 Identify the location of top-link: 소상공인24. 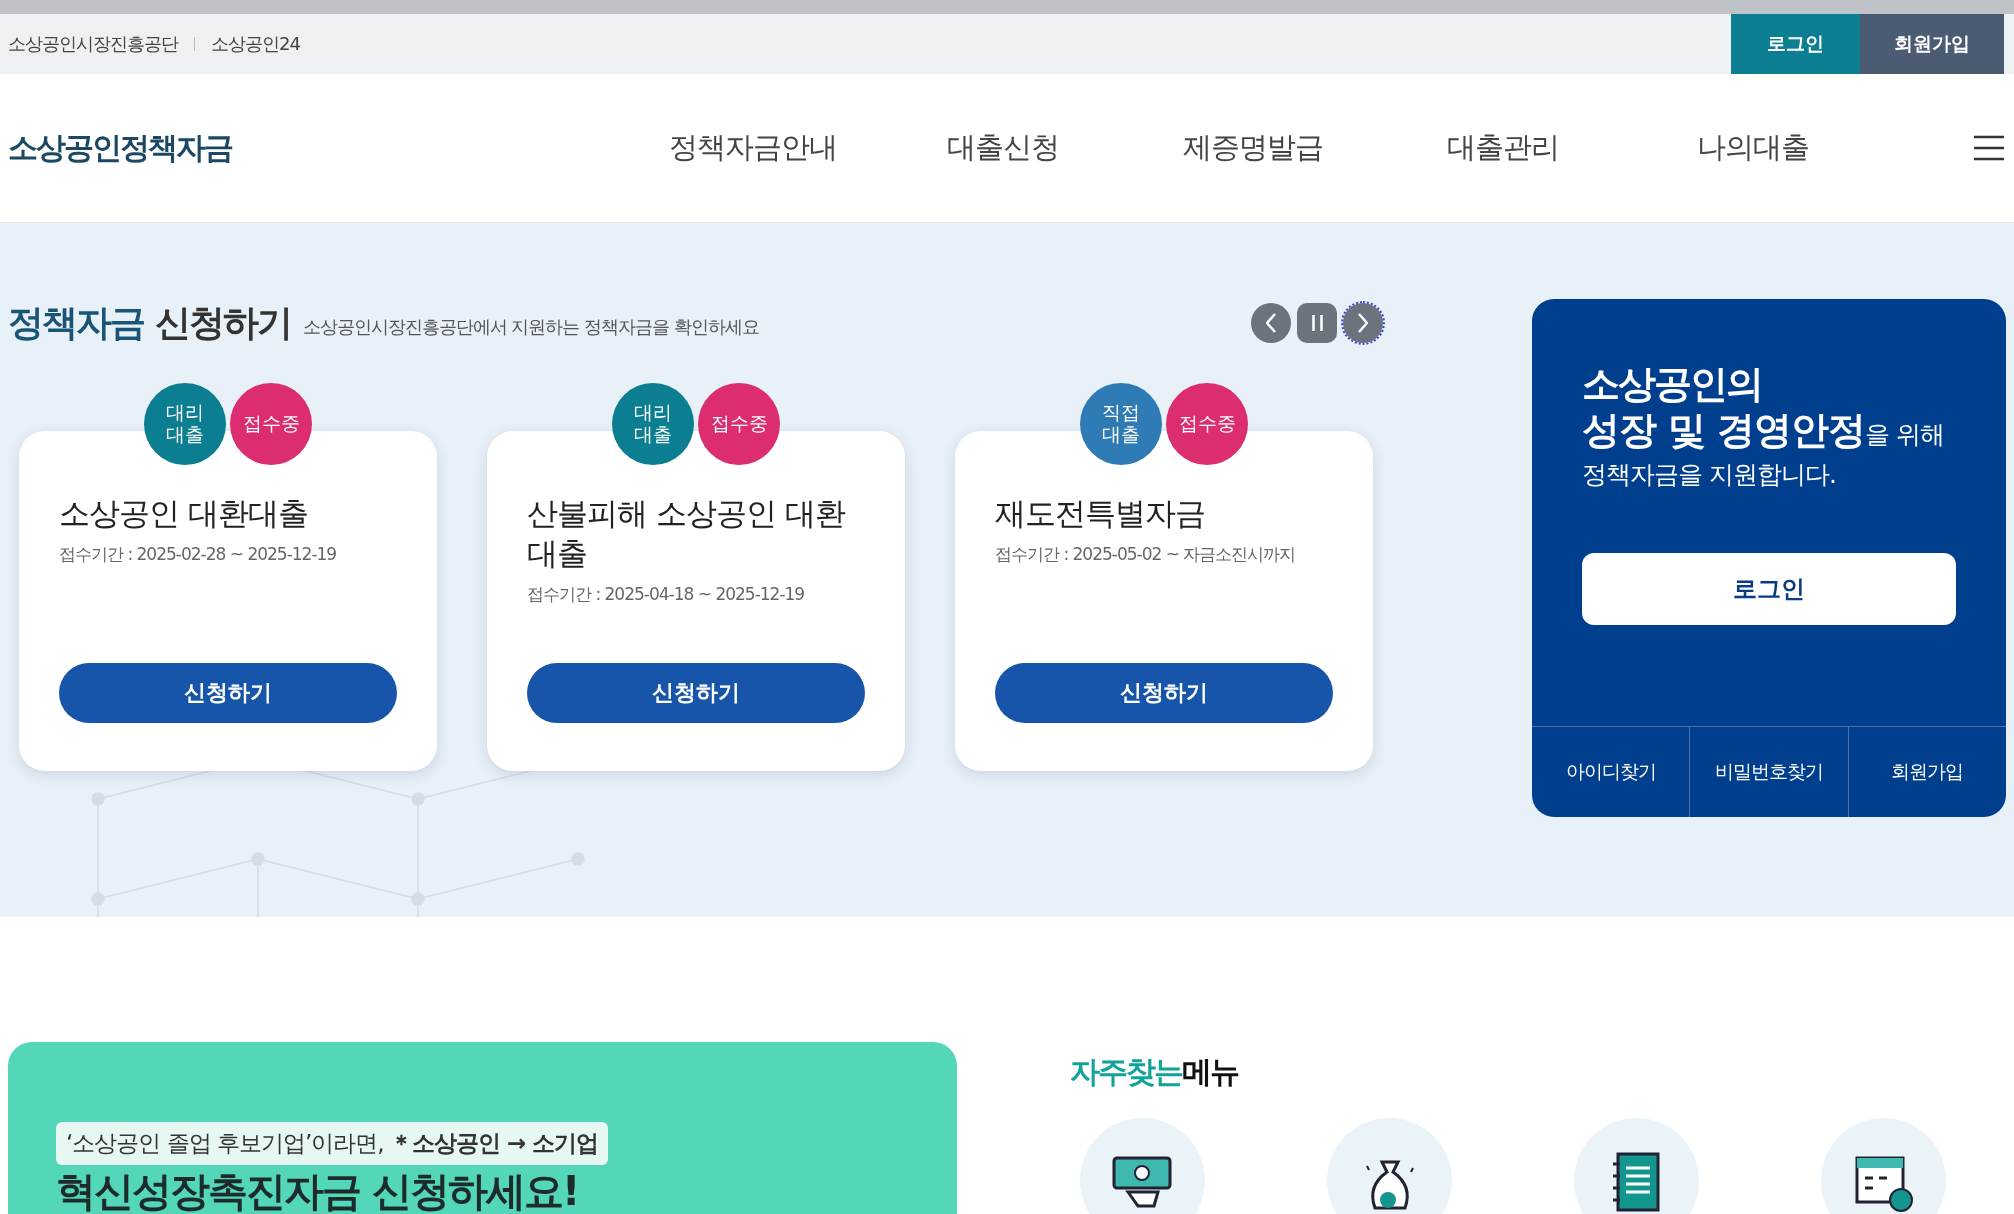
(255, 44).